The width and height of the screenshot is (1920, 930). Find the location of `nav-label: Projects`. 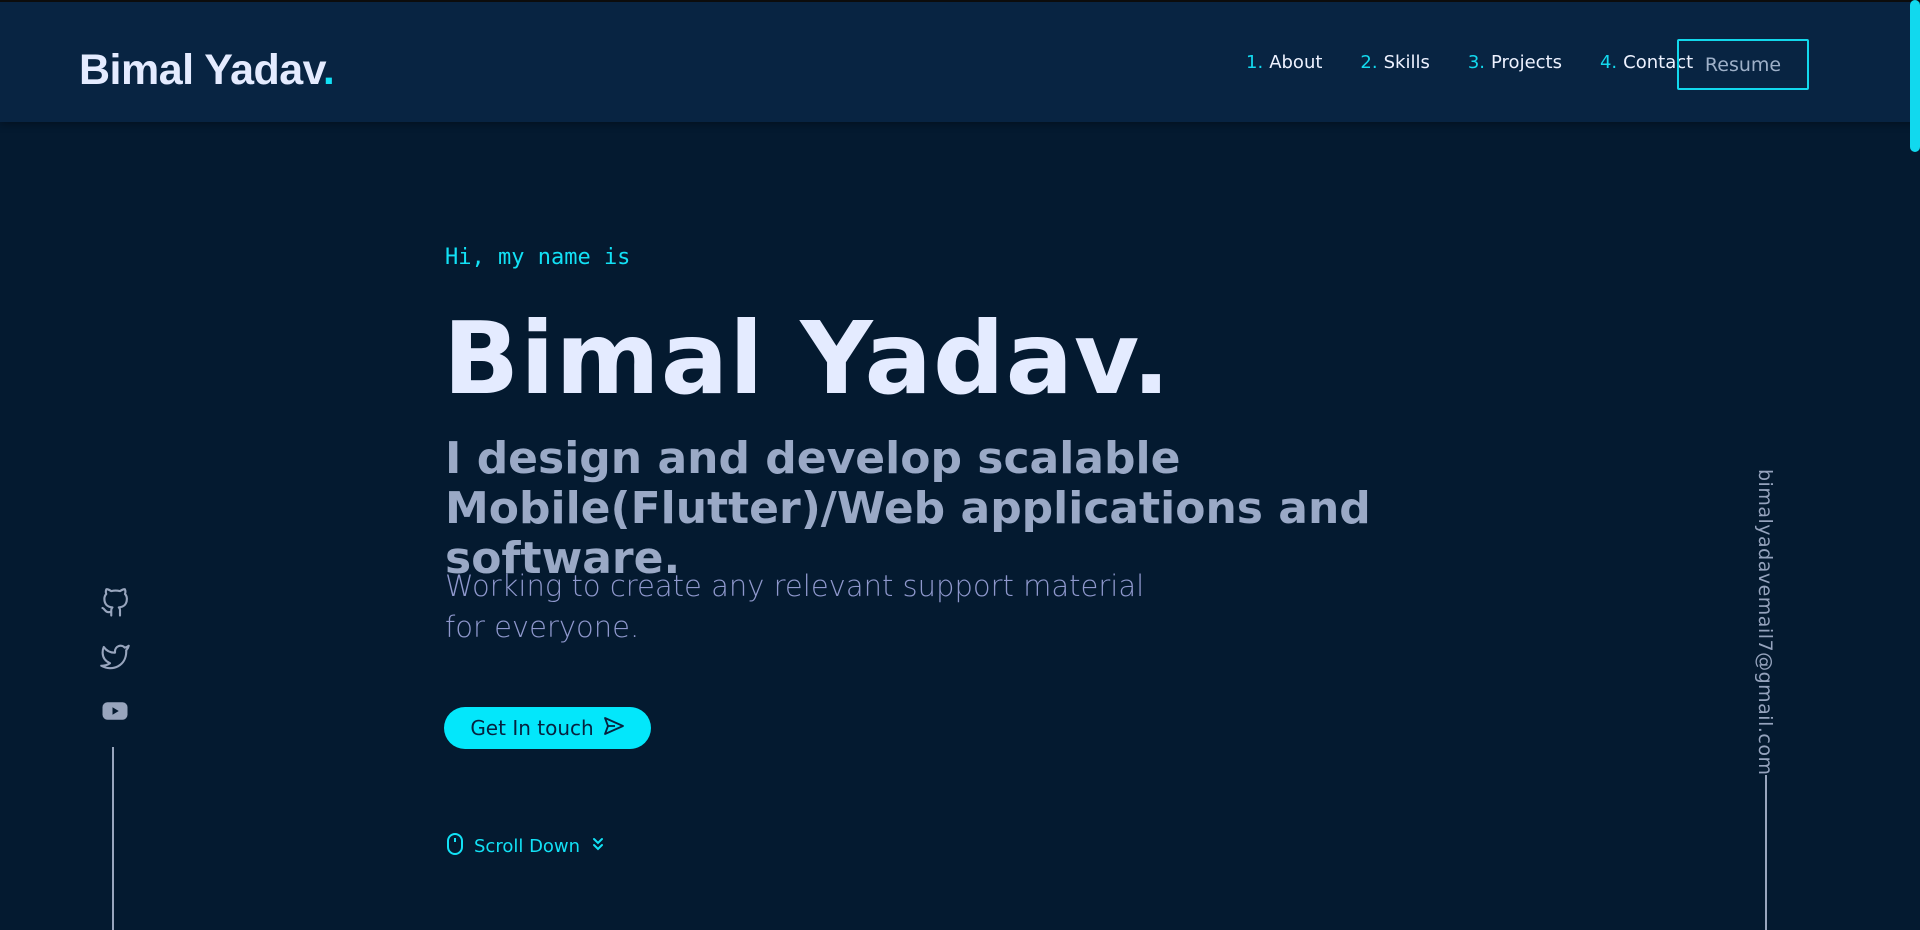

nav-label: Projects is located at coordinates (1526, 62).